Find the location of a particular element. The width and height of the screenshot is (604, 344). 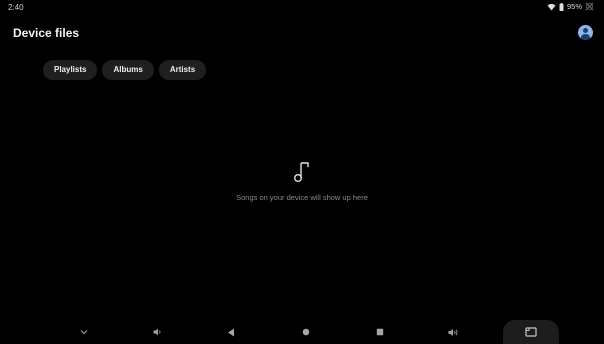

empty-state-message: Songs on your device will show up here is located at coordinates (302, 197).